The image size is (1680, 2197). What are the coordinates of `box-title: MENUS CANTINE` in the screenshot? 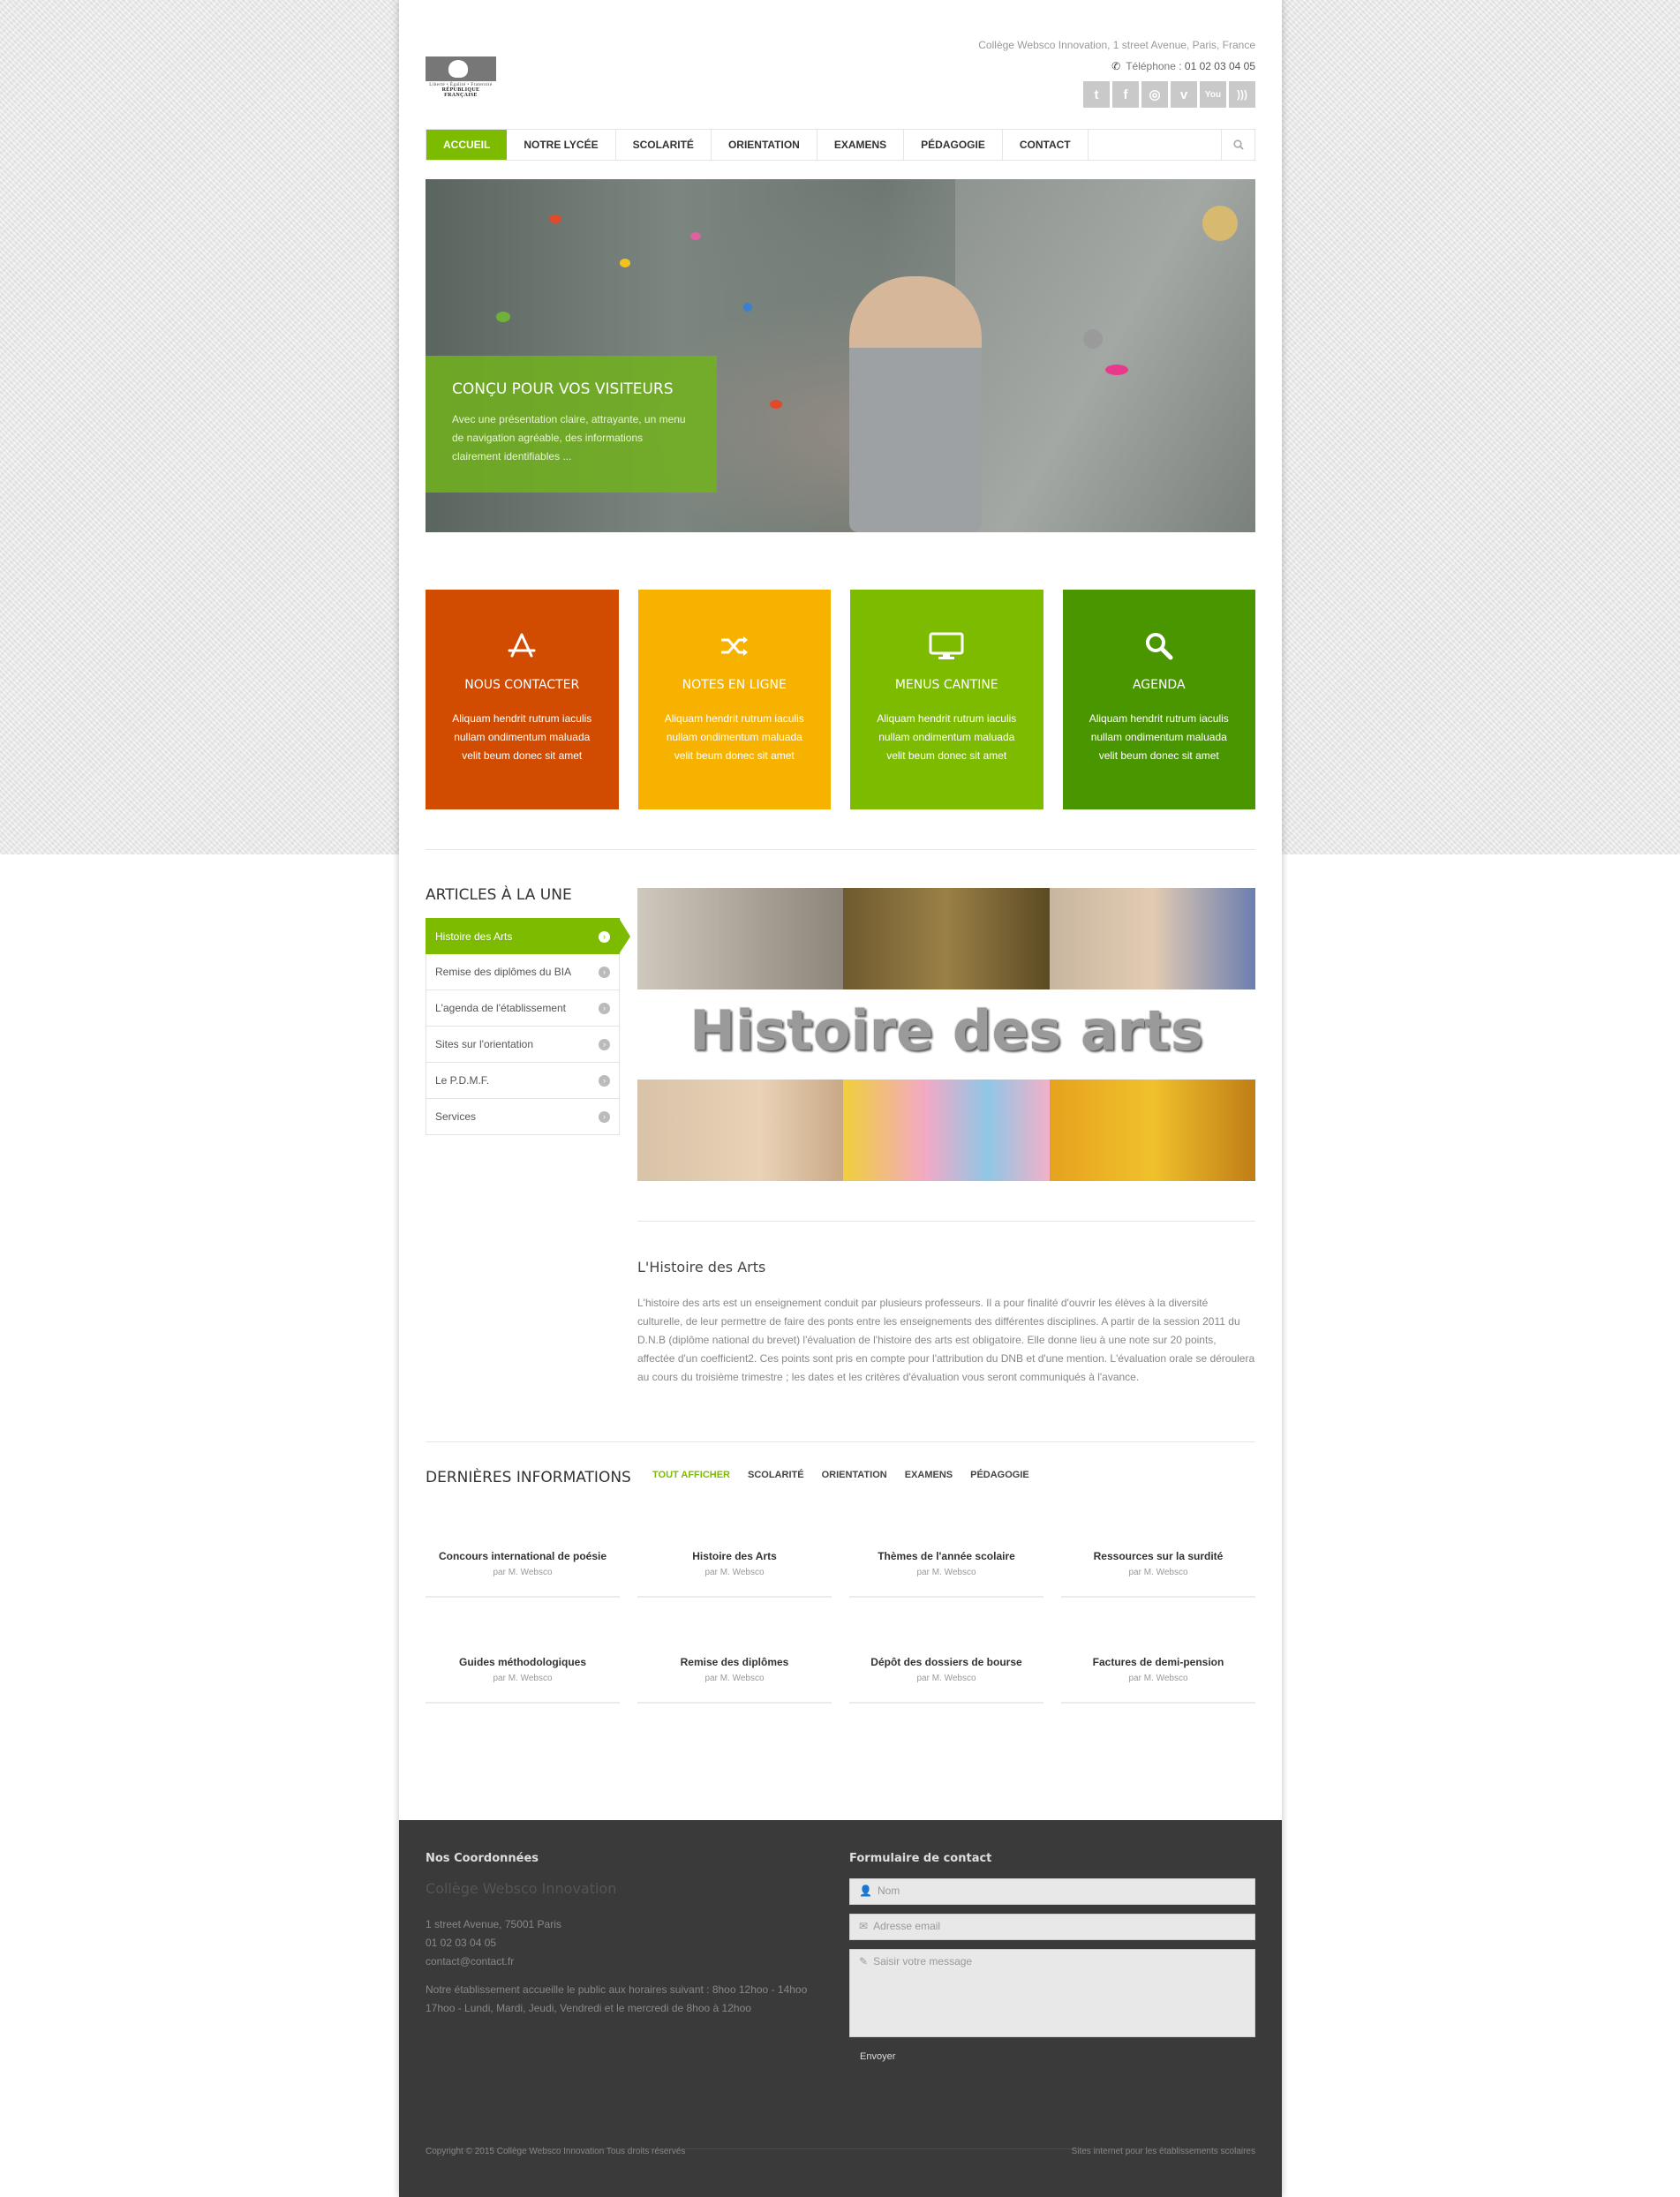 It's located at (946, 685).